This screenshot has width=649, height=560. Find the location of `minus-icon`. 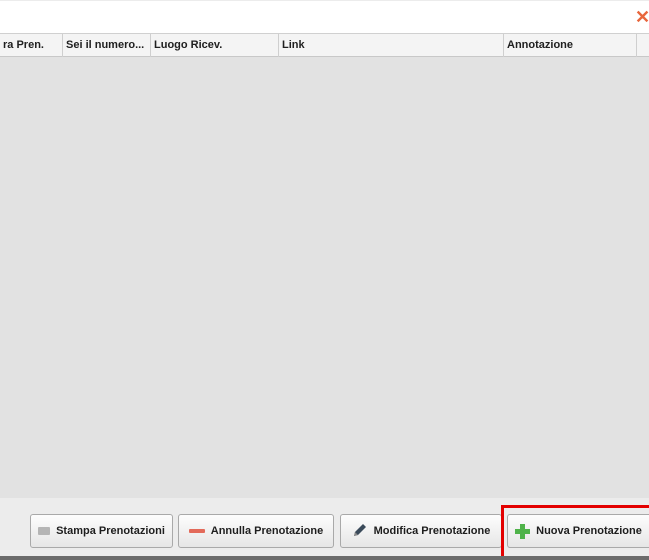

minus-icon is located at coordinates (196, 531).